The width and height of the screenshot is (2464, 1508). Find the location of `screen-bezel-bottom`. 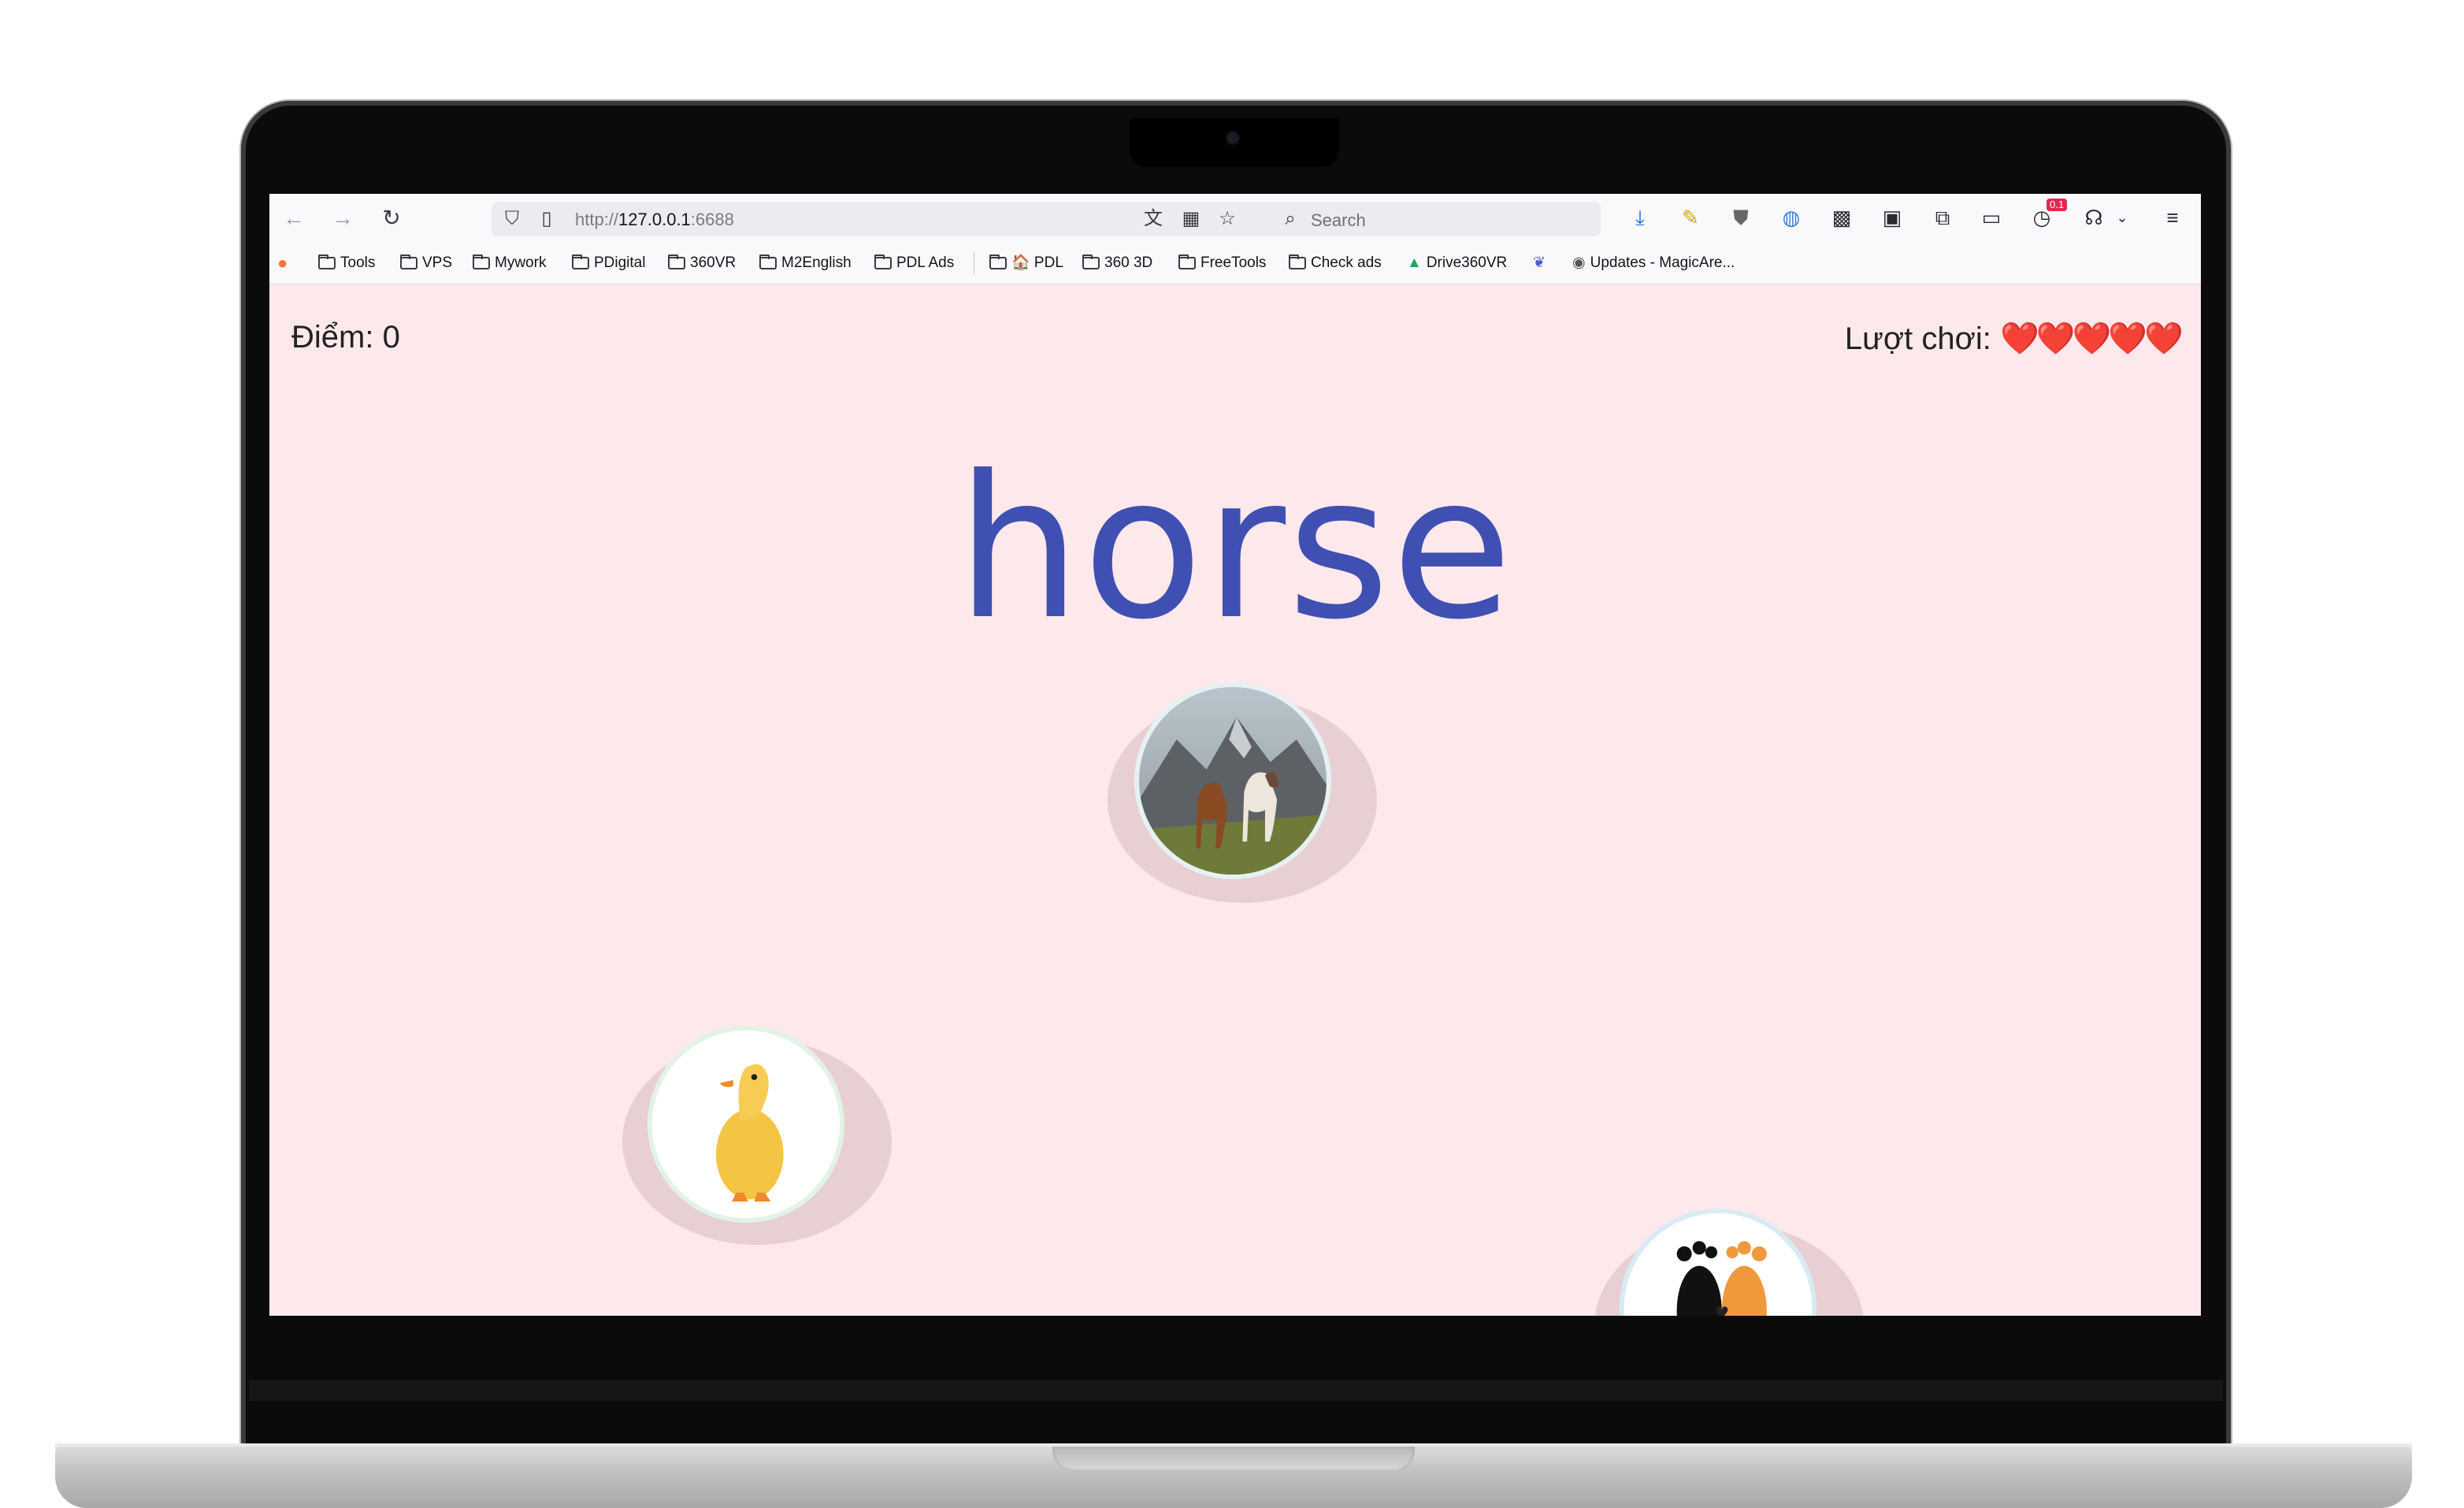

screen-bezel-bottom is located at coordinates (1236, 1390).